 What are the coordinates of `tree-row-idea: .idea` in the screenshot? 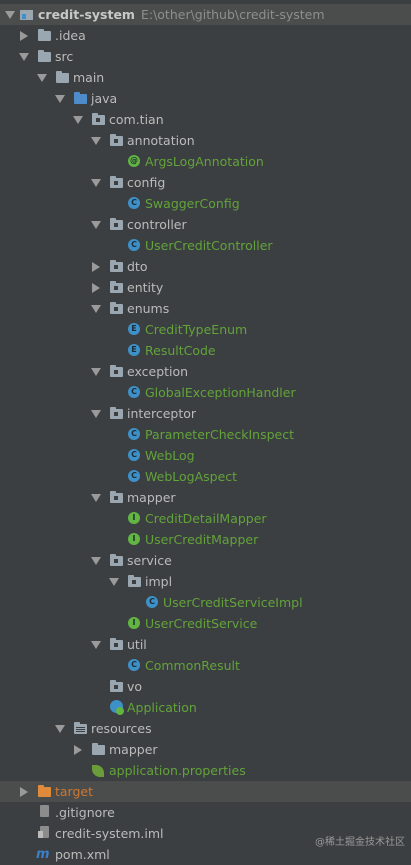 It's located at (205, 35).